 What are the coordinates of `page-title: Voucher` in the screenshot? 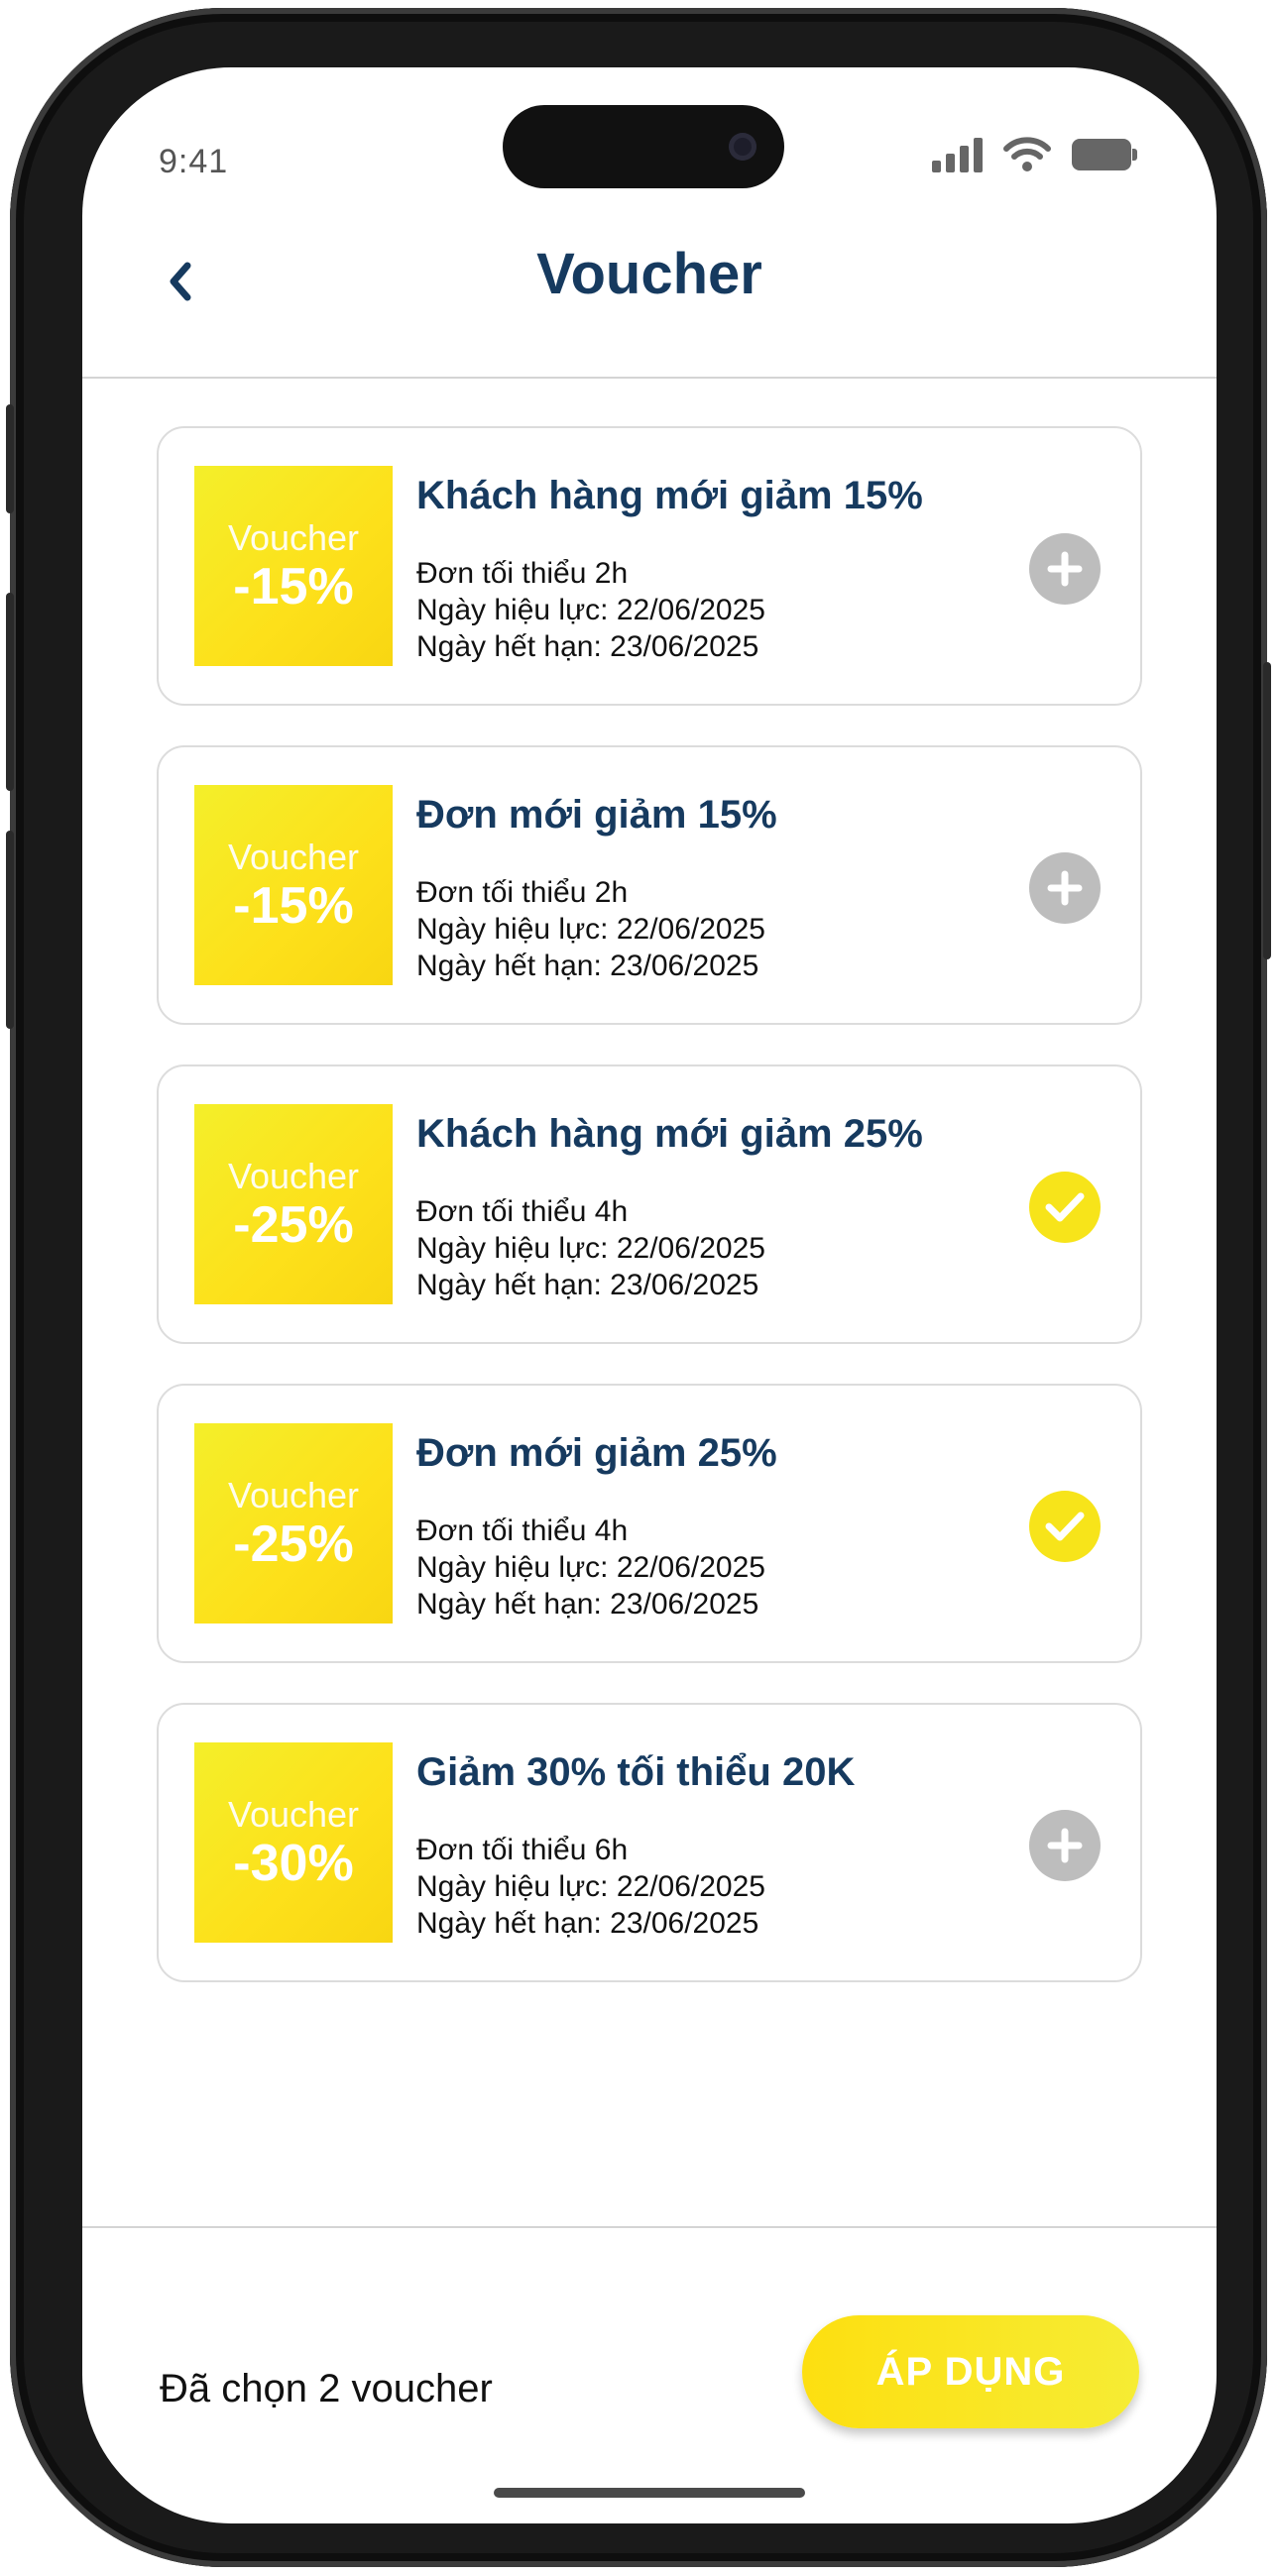 It's located at (649, 274).